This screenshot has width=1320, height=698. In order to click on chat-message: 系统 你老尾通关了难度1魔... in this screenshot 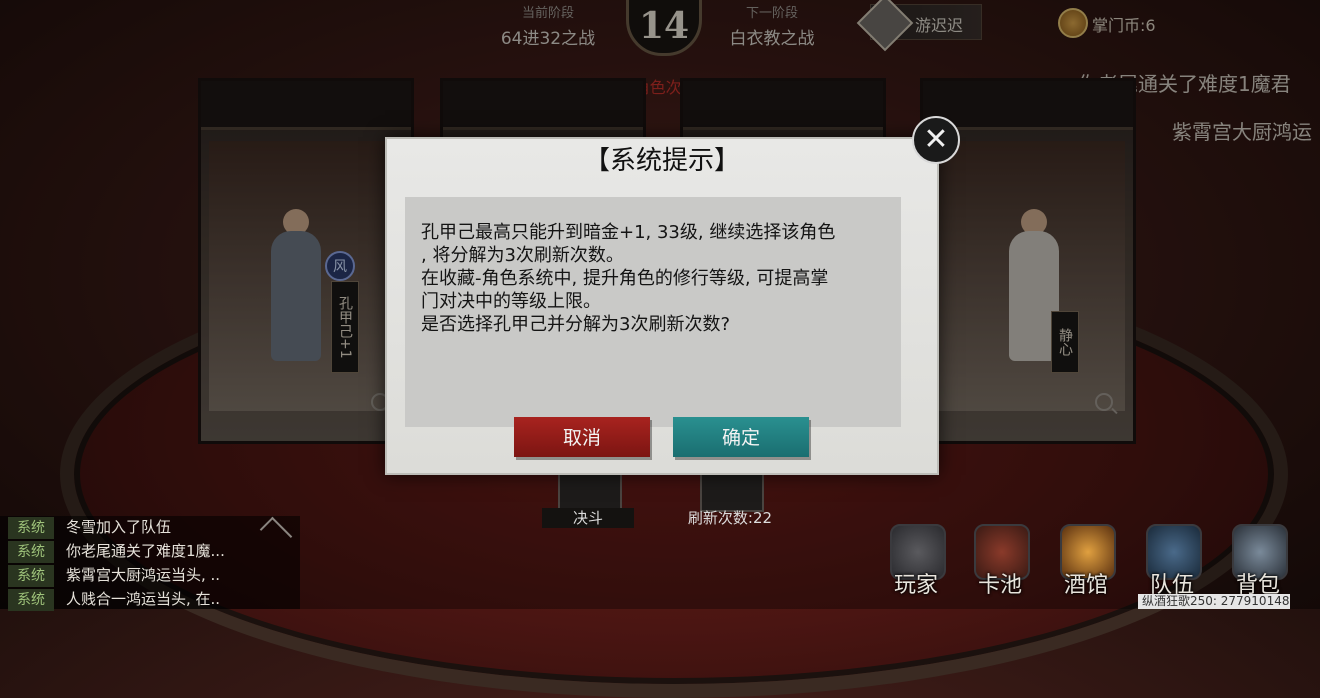, I will do `click(112, 551)`.